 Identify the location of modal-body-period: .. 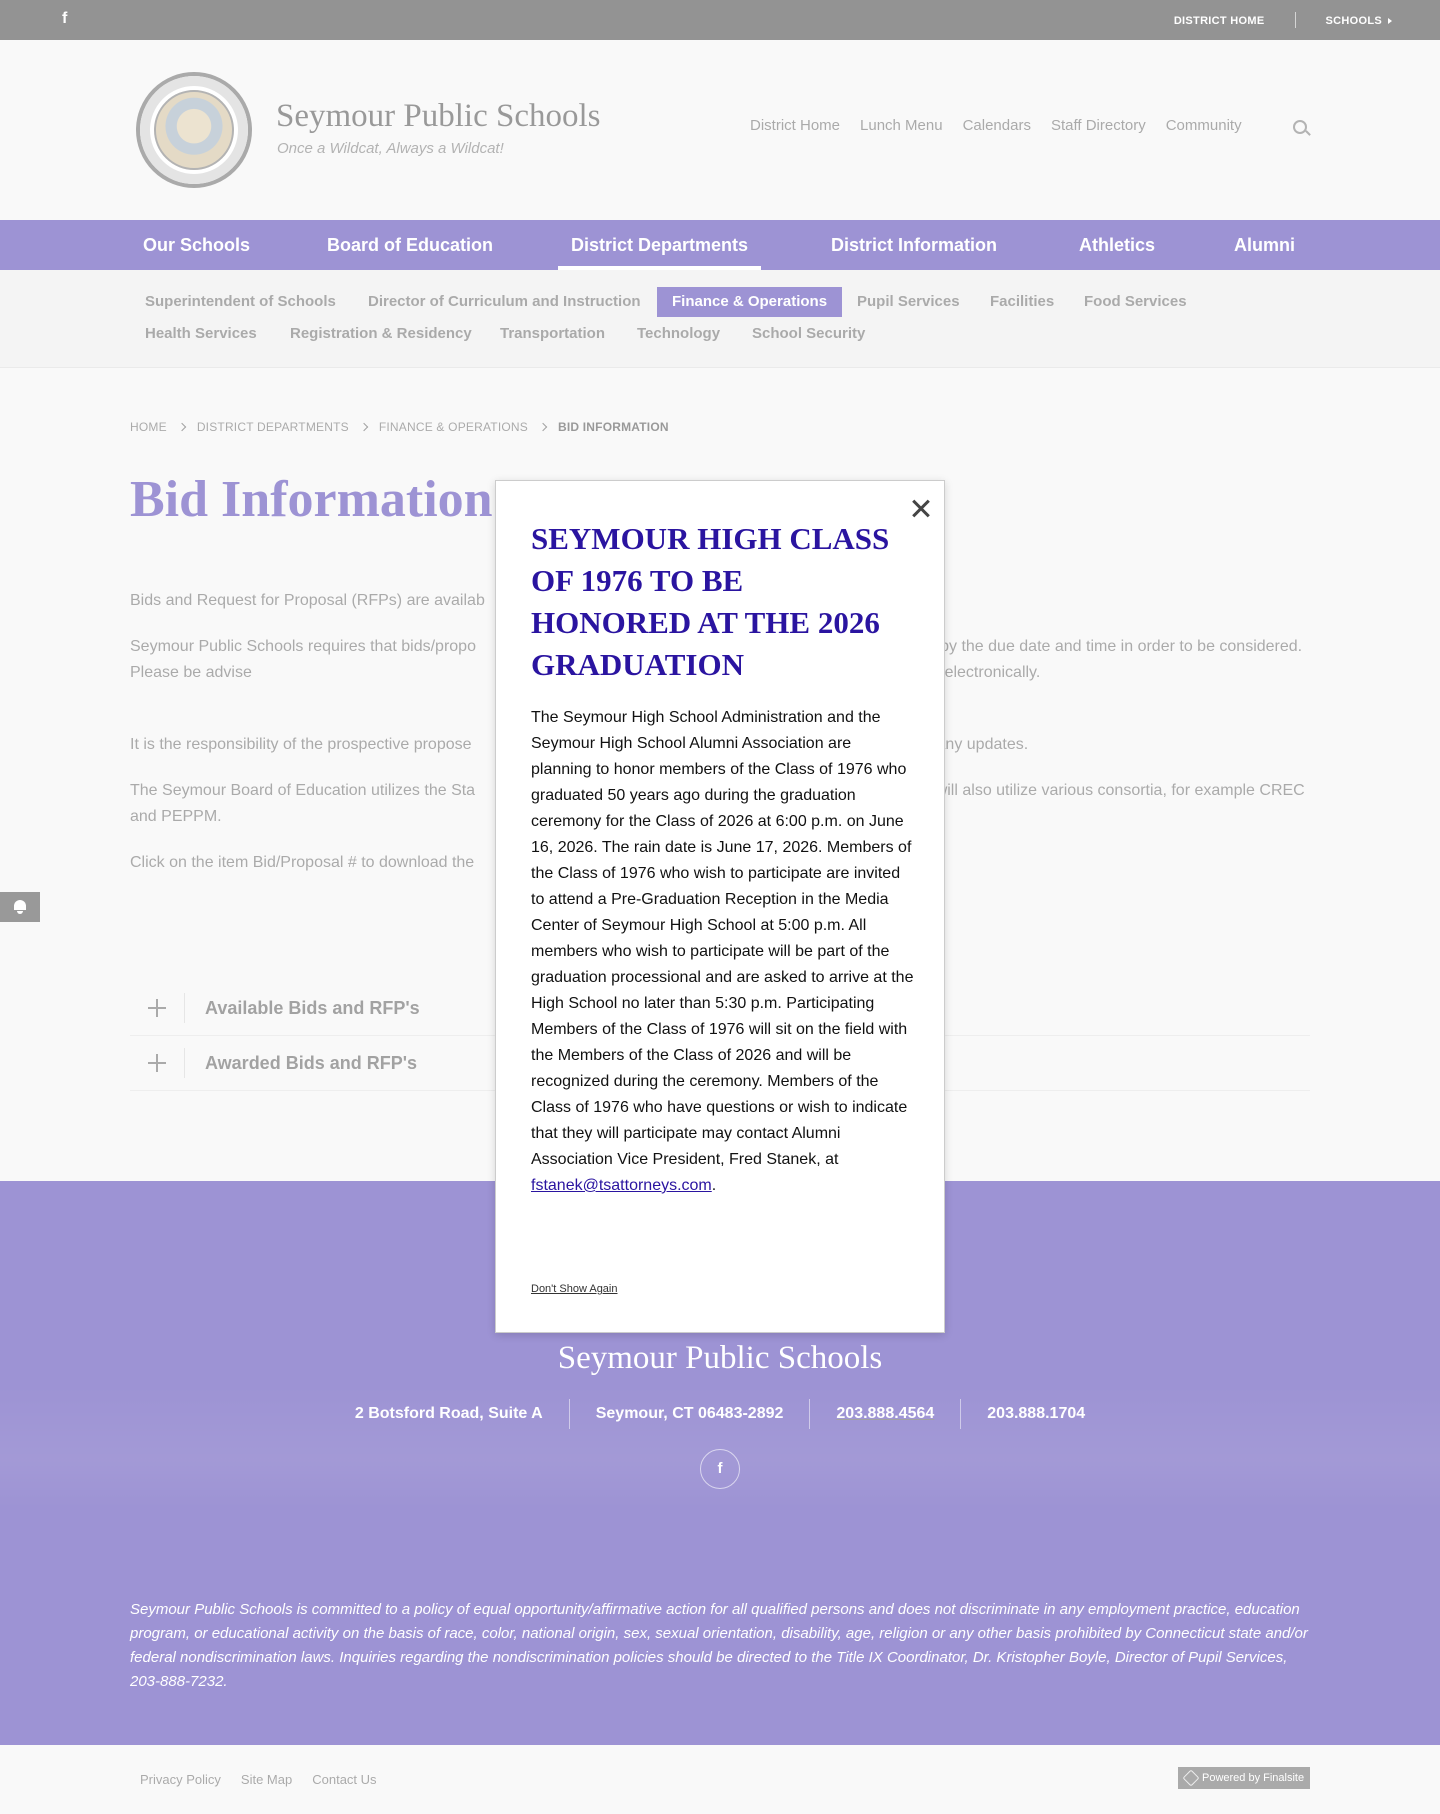
(714, 1185).